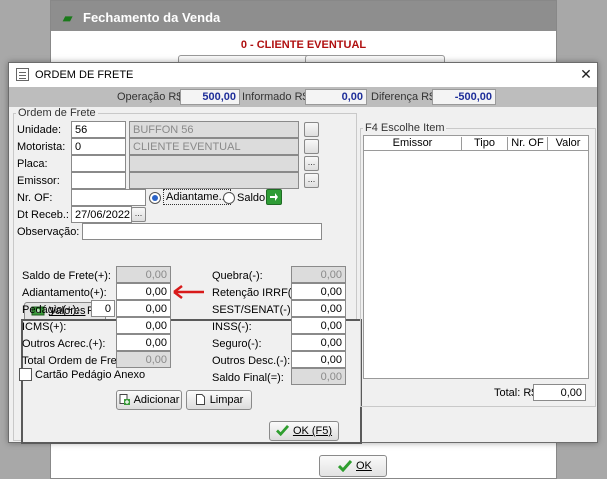  Describe the element at coordinates (318, 325) in the screenshot. I see `inss-input: 0,00` at that location.